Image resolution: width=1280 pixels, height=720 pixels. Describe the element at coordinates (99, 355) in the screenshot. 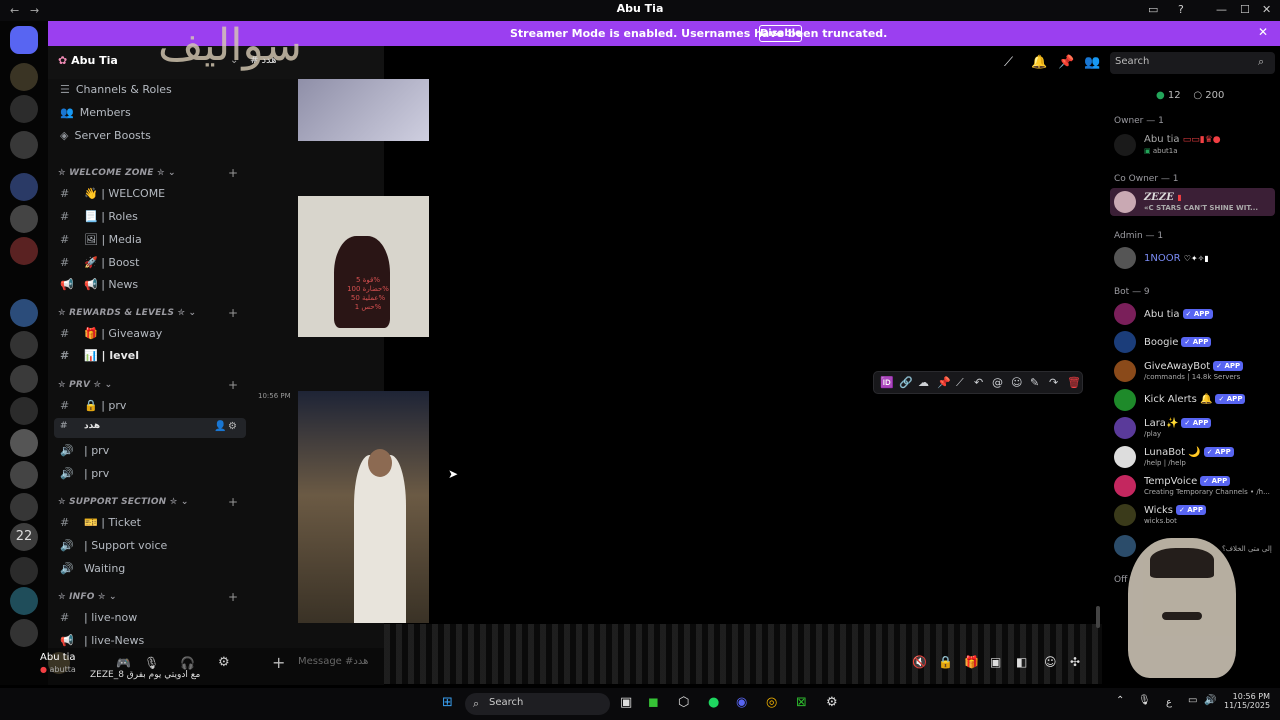

I see `channel-level: # 📊 | level` at that location.